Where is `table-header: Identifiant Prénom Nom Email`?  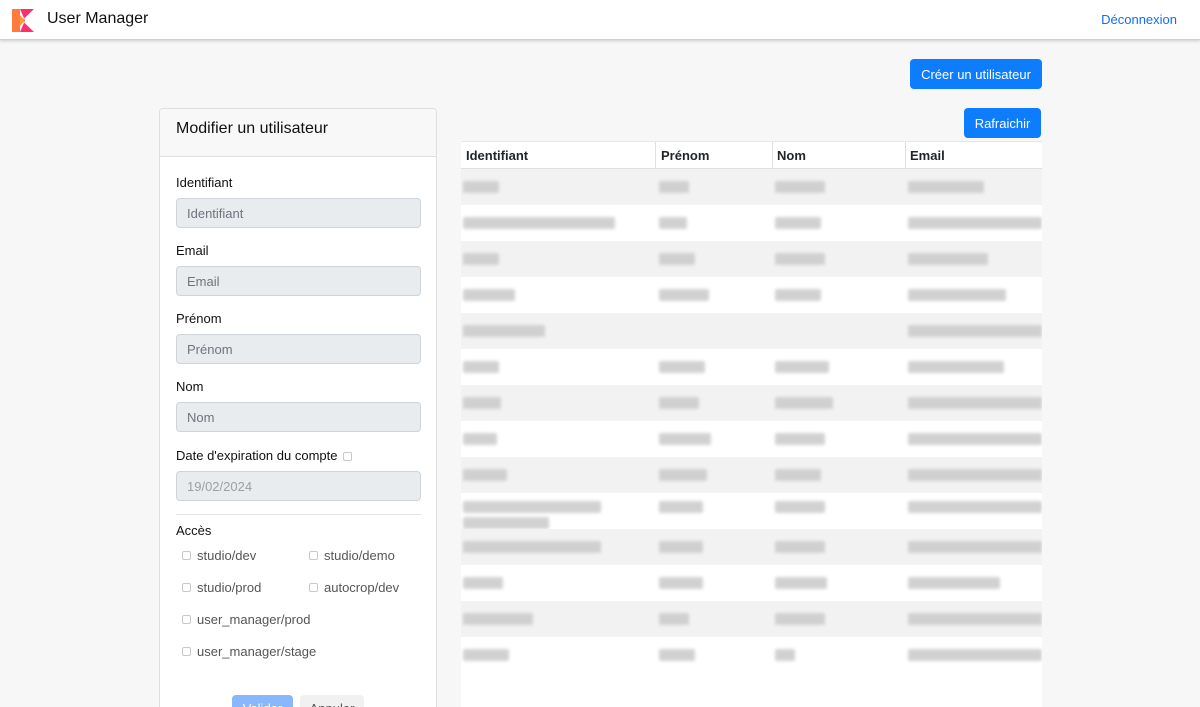
table-header: Identifiant Prénom Nom Email is located at coordinates (751, 155).